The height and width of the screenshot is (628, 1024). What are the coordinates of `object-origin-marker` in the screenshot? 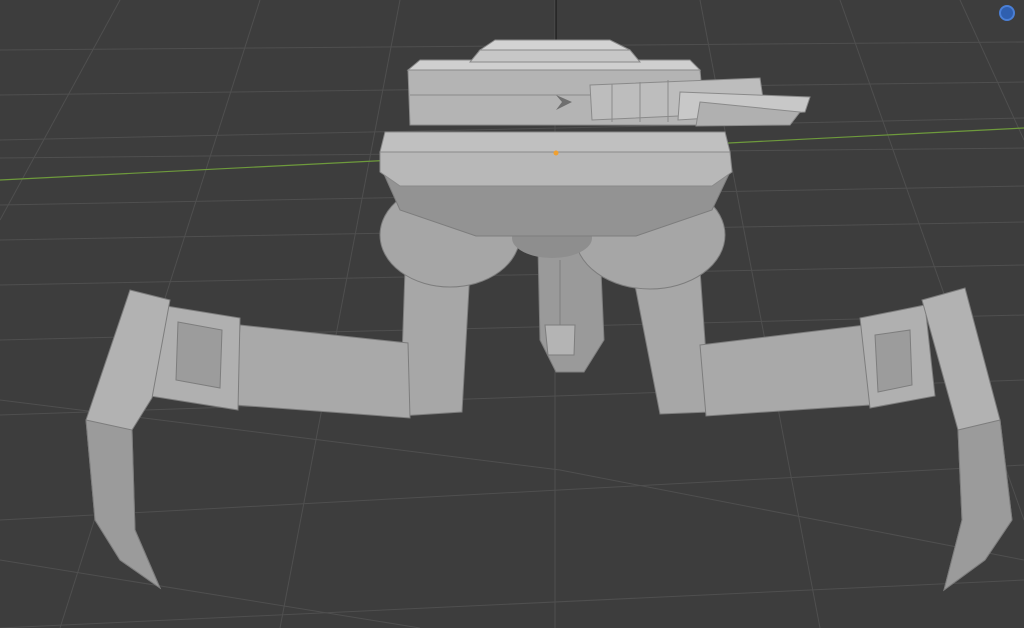 It's located at (556, 153).